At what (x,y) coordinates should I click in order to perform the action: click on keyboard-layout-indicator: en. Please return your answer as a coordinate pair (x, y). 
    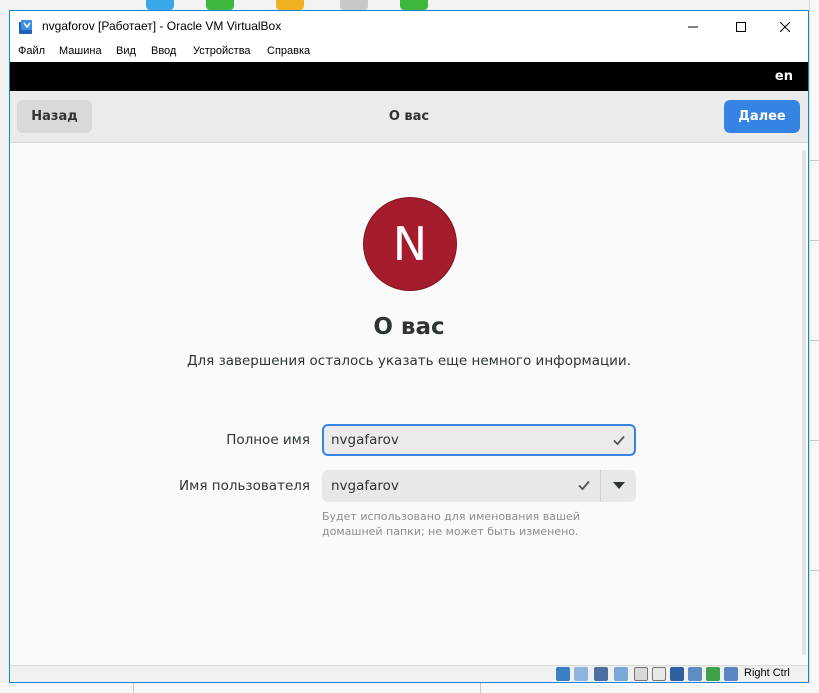
    Looking at the image, I should click on (784, 76).